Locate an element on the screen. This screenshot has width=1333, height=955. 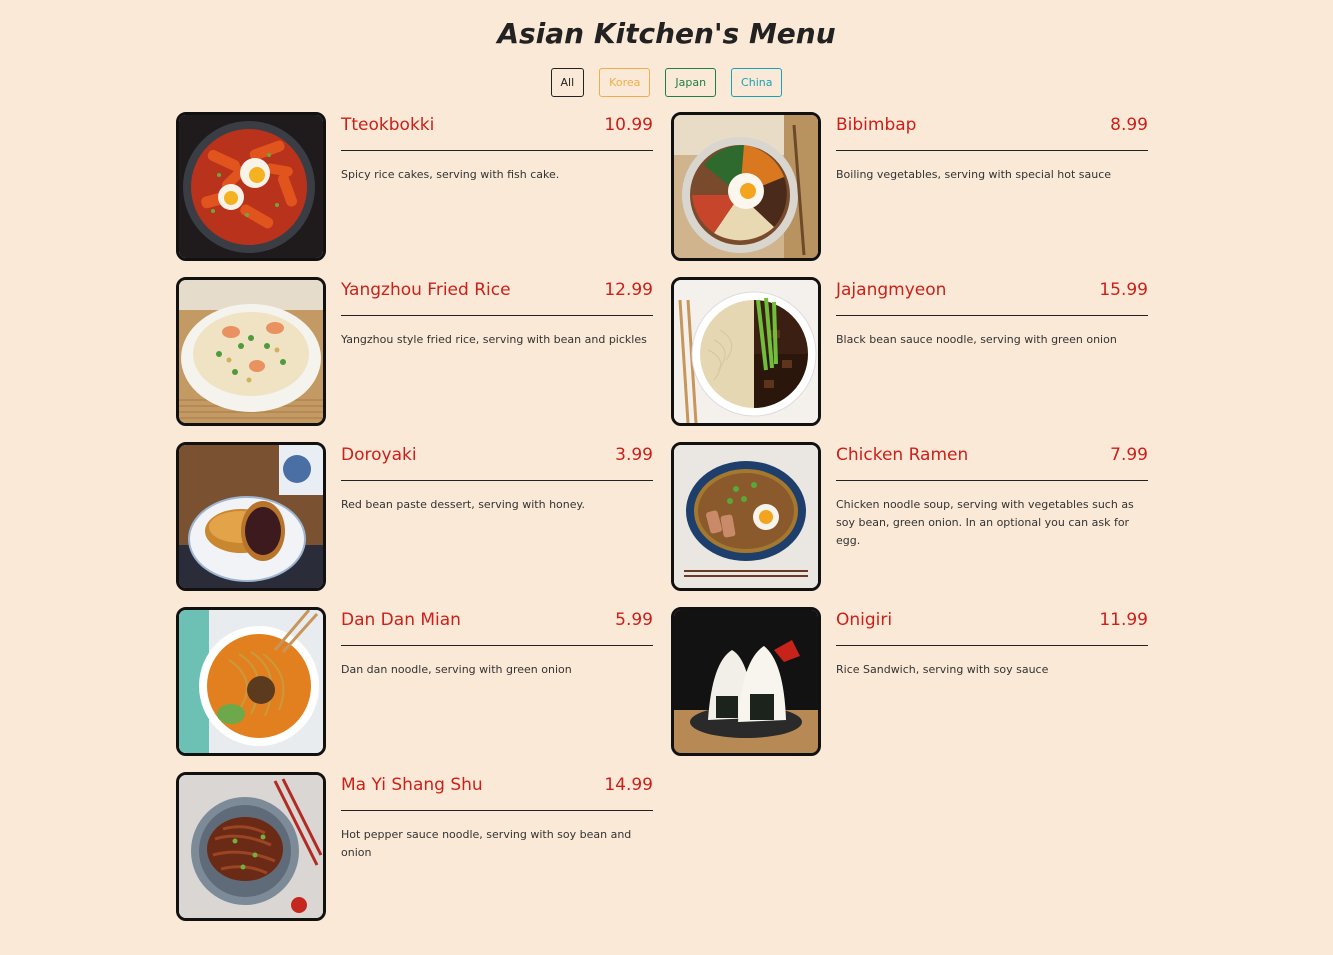
item-header: Ma Yi Shang Shu 14.99 is located at coordinates (497, 791).